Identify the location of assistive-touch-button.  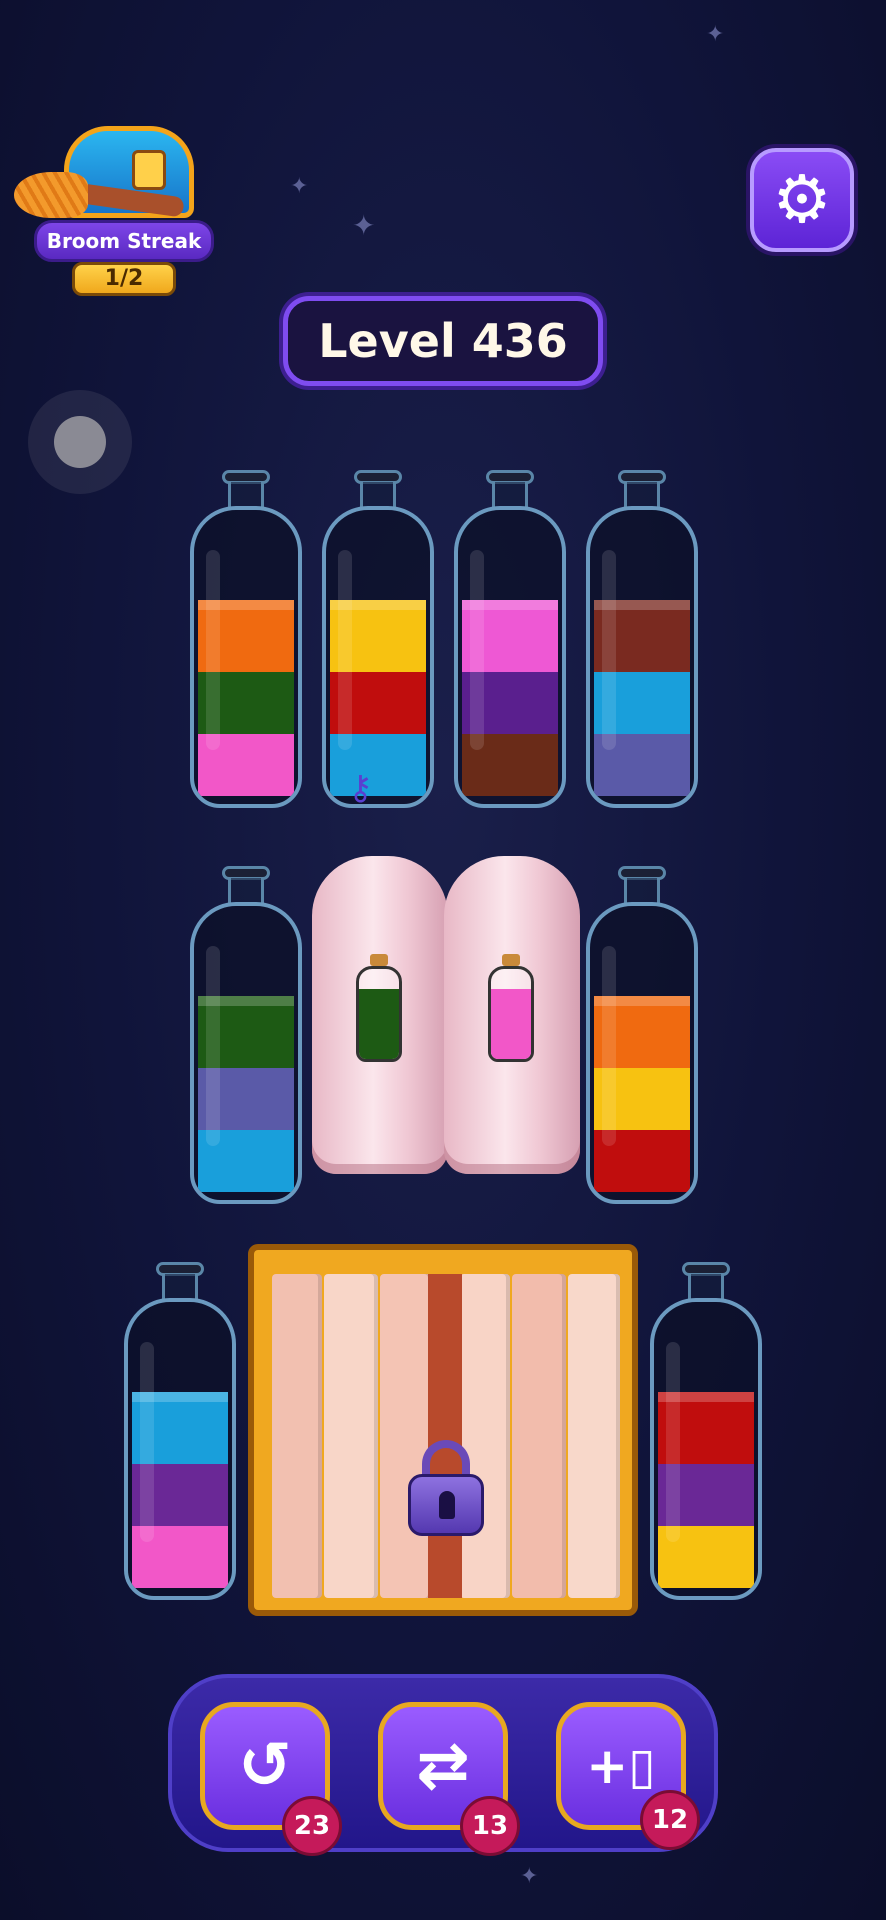
(80, 442).